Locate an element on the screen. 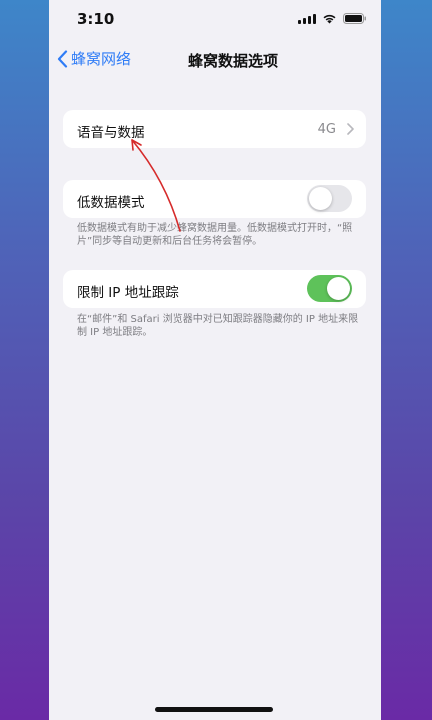 The height and width of the screenshot is (720, 432). annotation-arrow is located at coordinates (156, 185).